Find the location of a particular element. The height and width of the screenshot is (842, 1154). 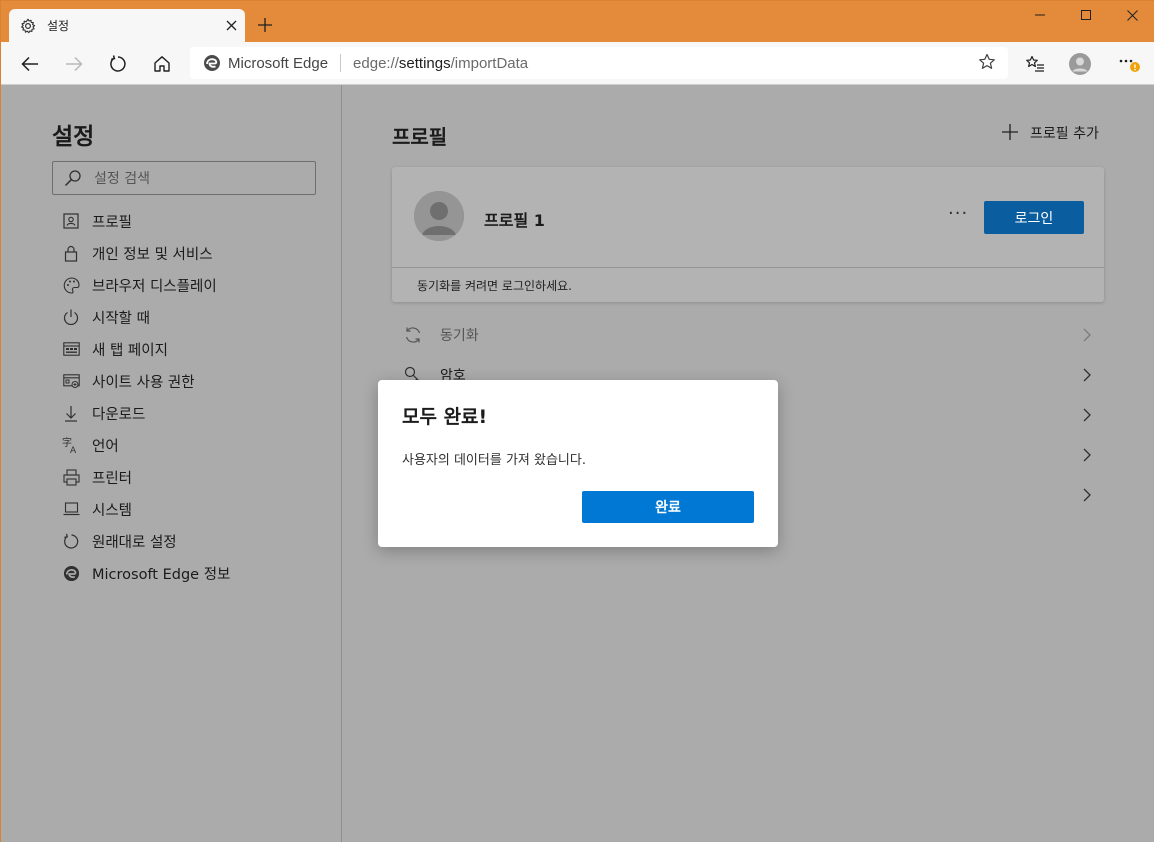

profile-button is located at coordinates (1080, 64).